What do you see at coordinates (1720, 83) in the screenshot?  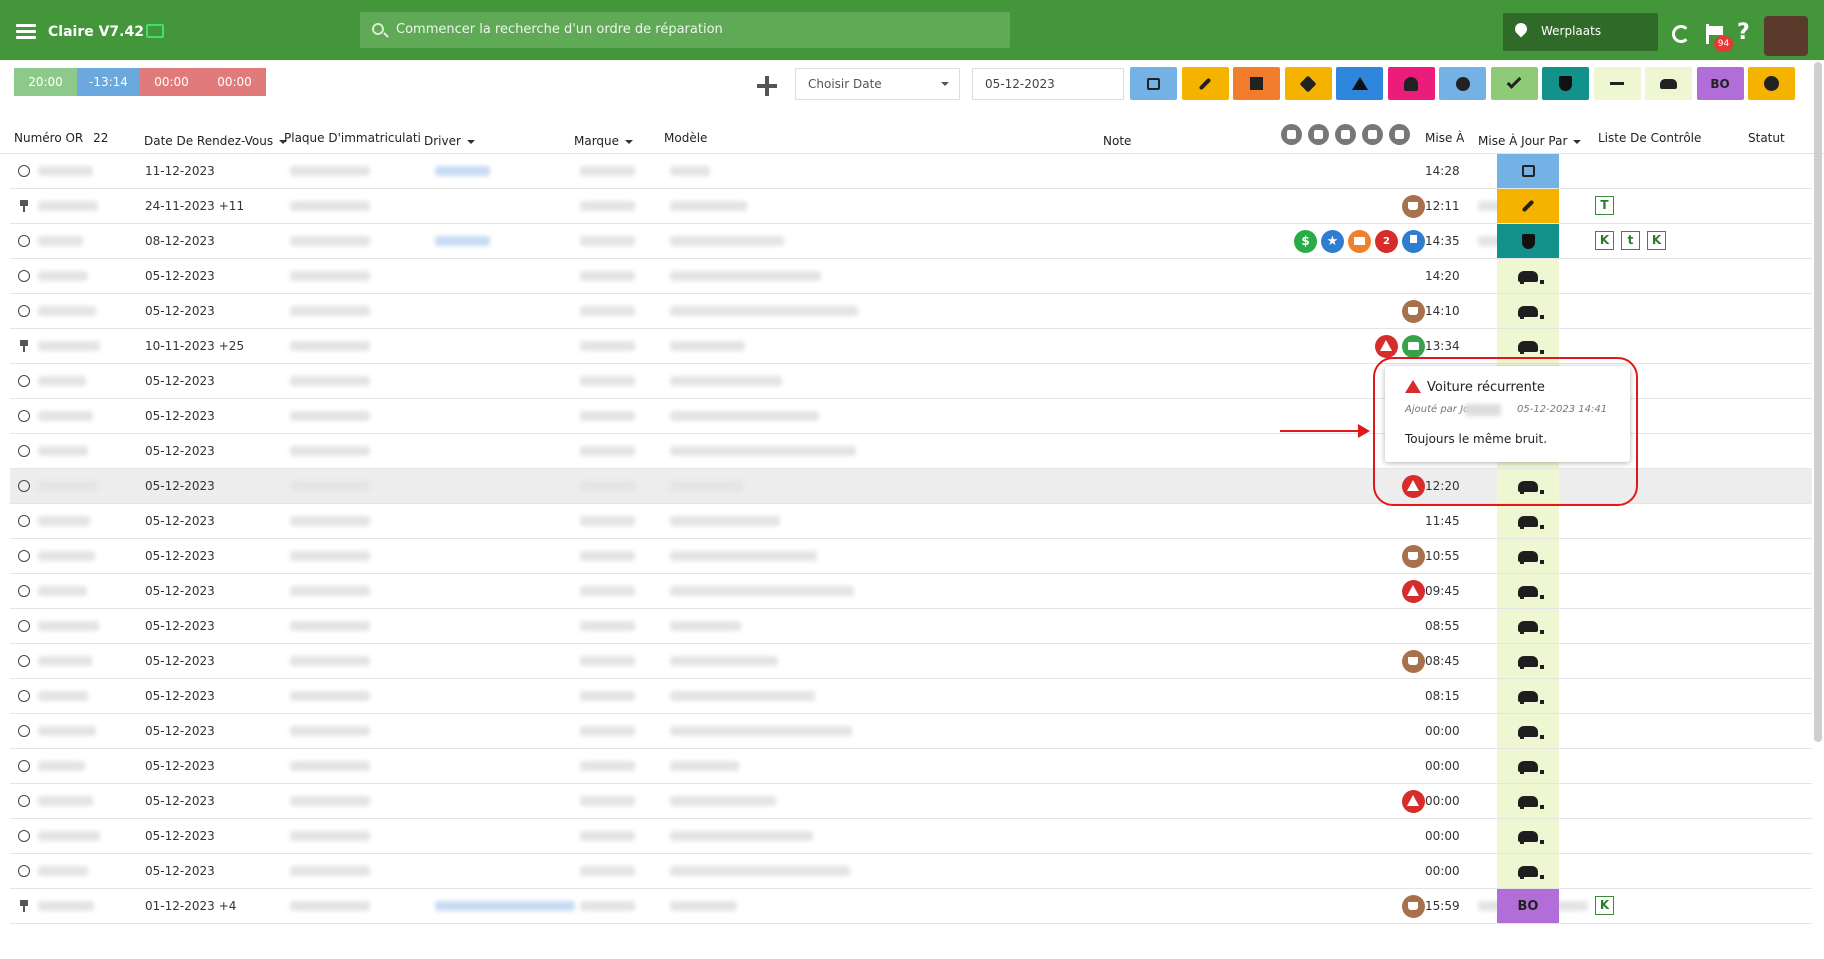 I see `filter-bo-button: BO` at bounding box center [1720, 83].